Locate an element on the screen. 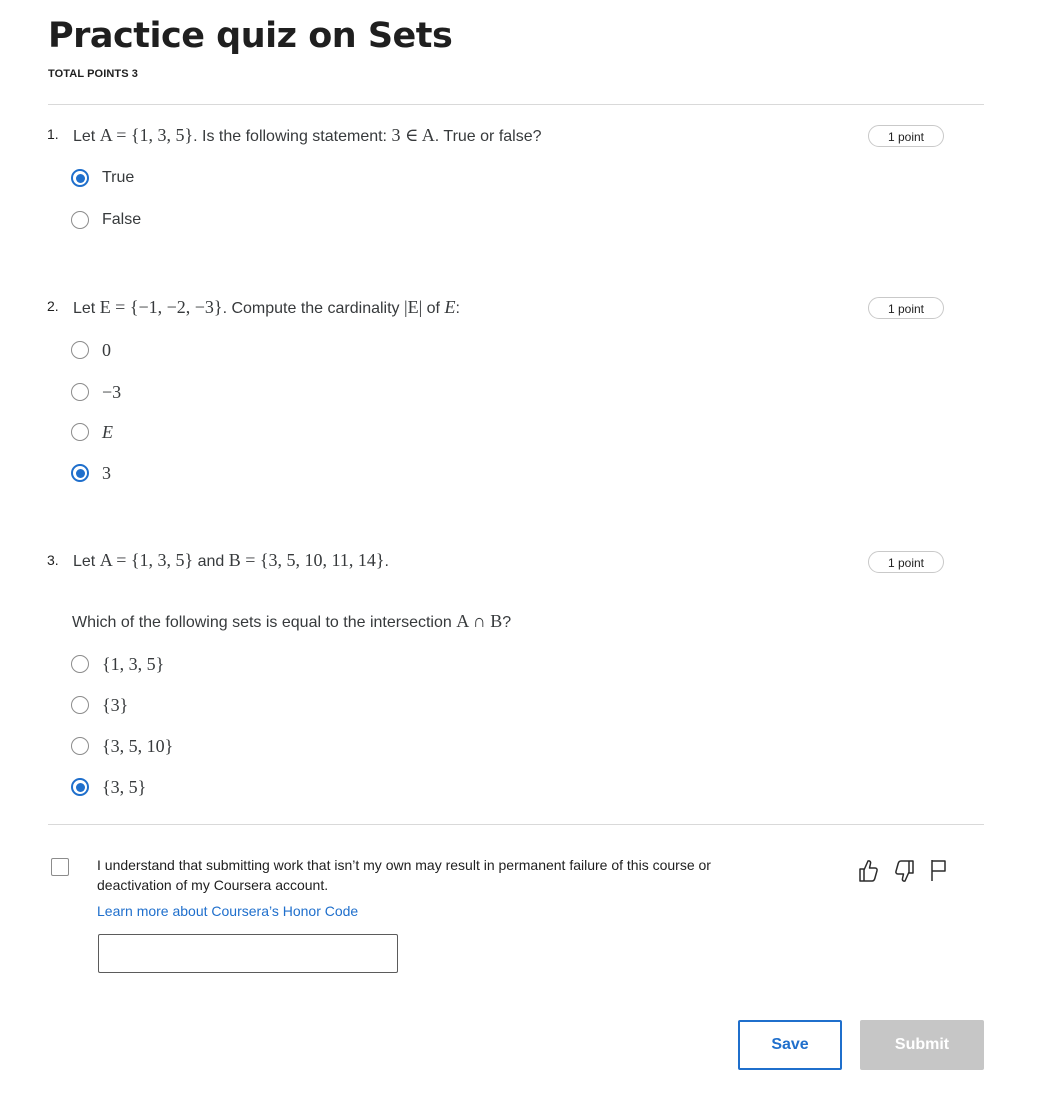  option-label: E is located at coordinates (107, 431).